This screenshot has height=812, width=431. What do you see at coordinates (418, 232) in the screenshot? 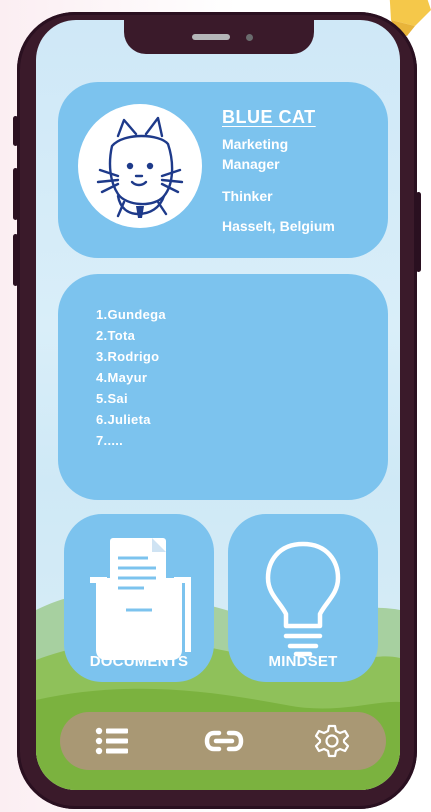
I see `side-button-power` at bounding box center [418, 232].